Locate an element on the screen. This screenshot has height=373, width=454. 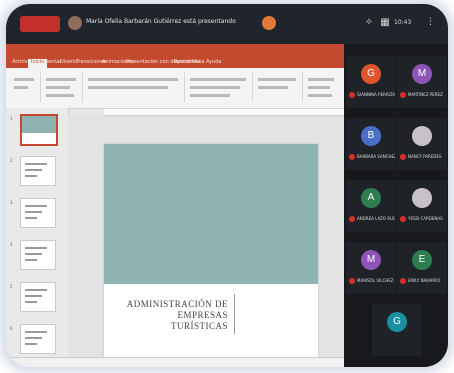
participant-name: EMILY NAVARRO is located at coordinates (424, 280).